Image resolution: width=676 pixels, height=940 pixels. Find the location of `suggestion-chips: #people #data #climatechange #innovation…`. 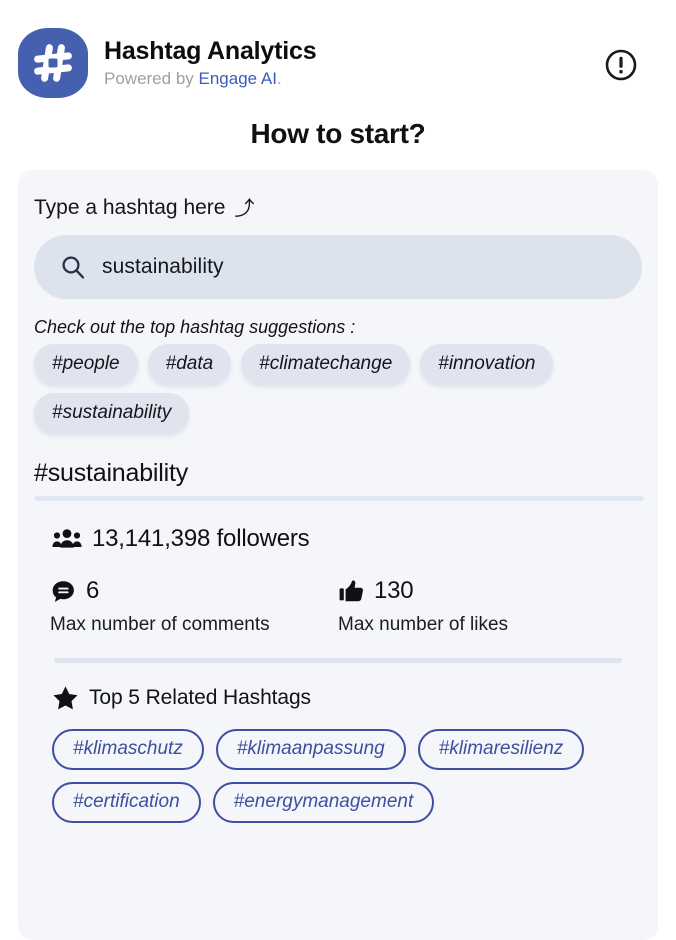

suggestion-chips: #people #data #climatechange #innovation… is located at coordinates (338, 388).